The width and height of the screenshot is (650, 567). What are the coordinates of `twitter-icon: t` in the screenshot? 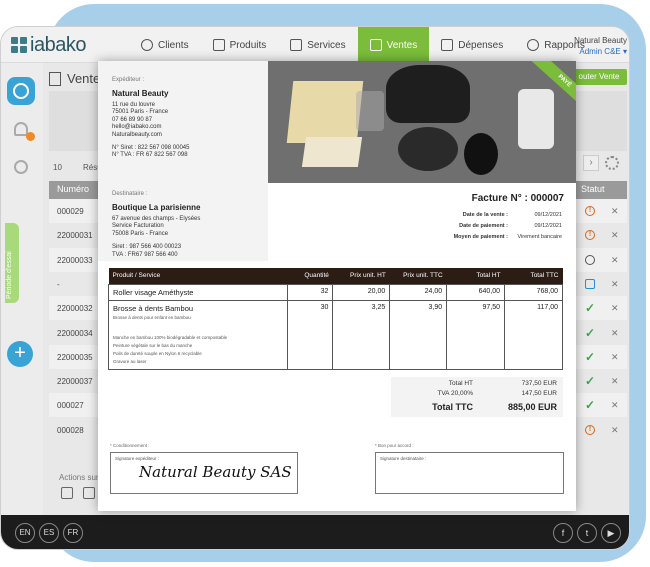 It's located at (587, 533).